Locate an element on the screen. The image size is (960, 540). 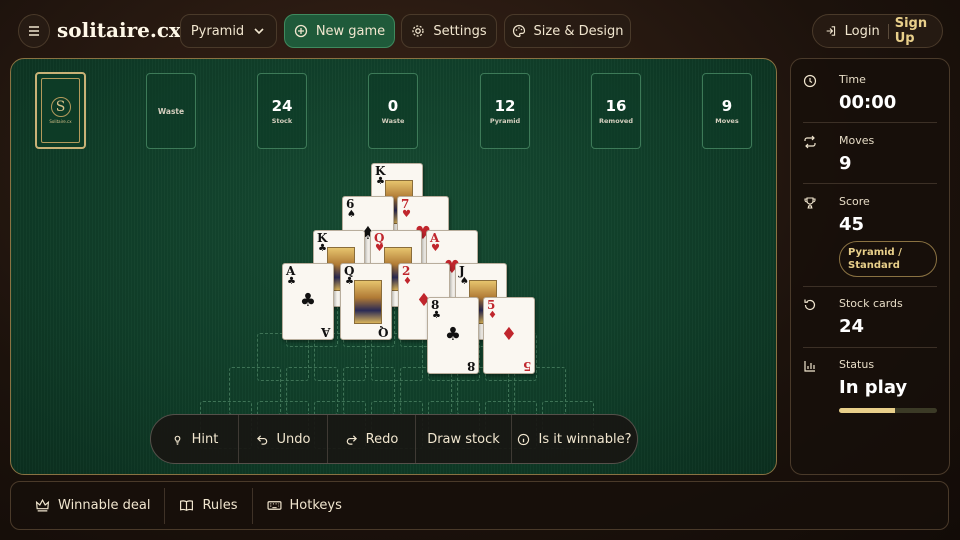
stock-deck: S Solitaire.cx is located at coordinates (60, 110).